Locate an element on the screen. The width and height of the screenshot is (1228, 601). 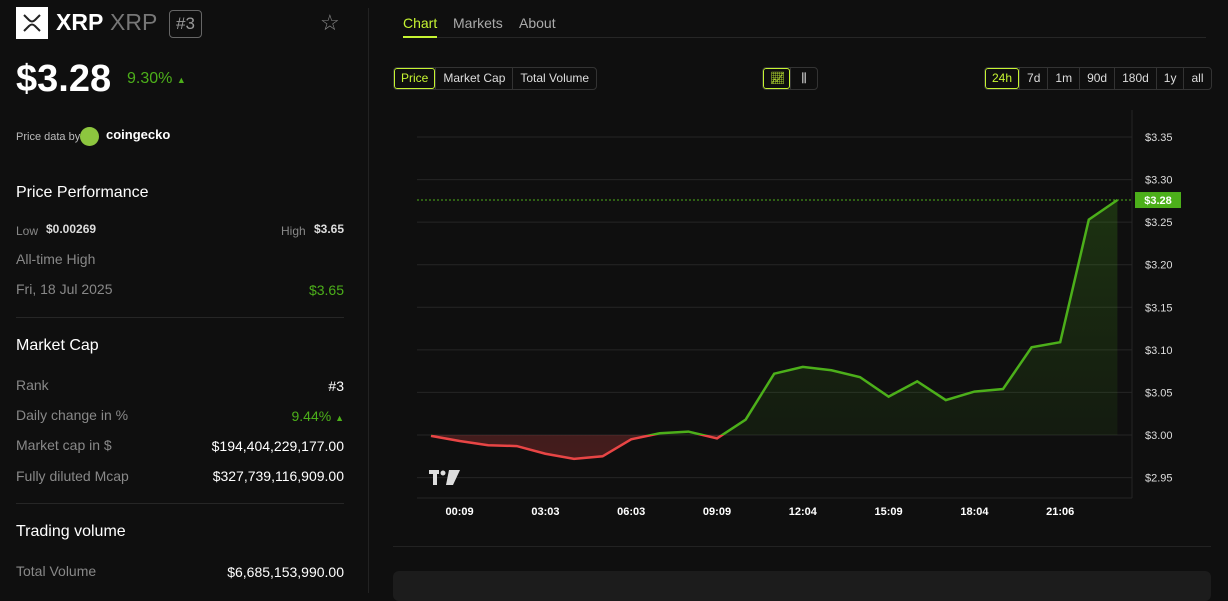
coingecko-logo-icon is located at coordinates (89, 136).